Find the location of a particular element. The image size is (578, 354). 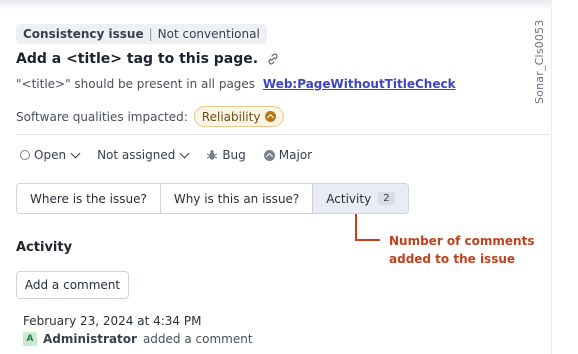

tab-where-label: Where is the issue? is located at coordinates (88, 198).